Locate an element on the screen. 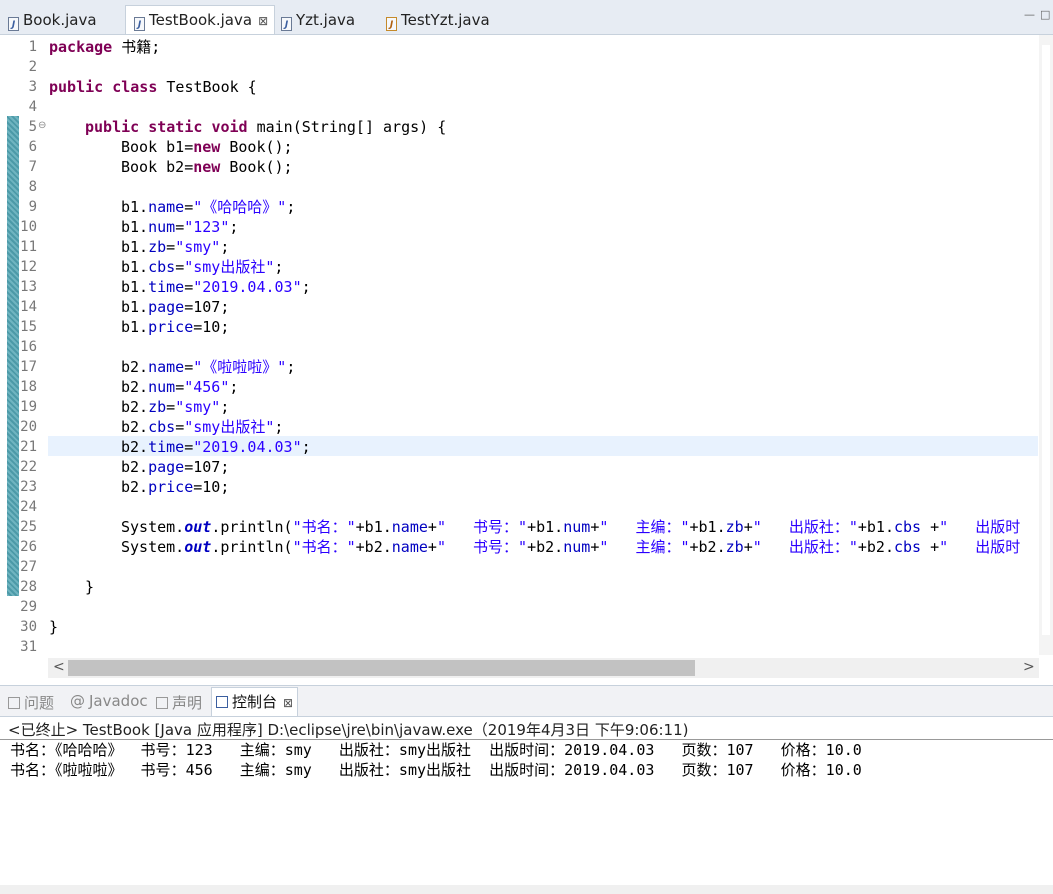 The height and width of the screenshot is (894, 1053). line-number: 5 is located at coordinates (32, 127).